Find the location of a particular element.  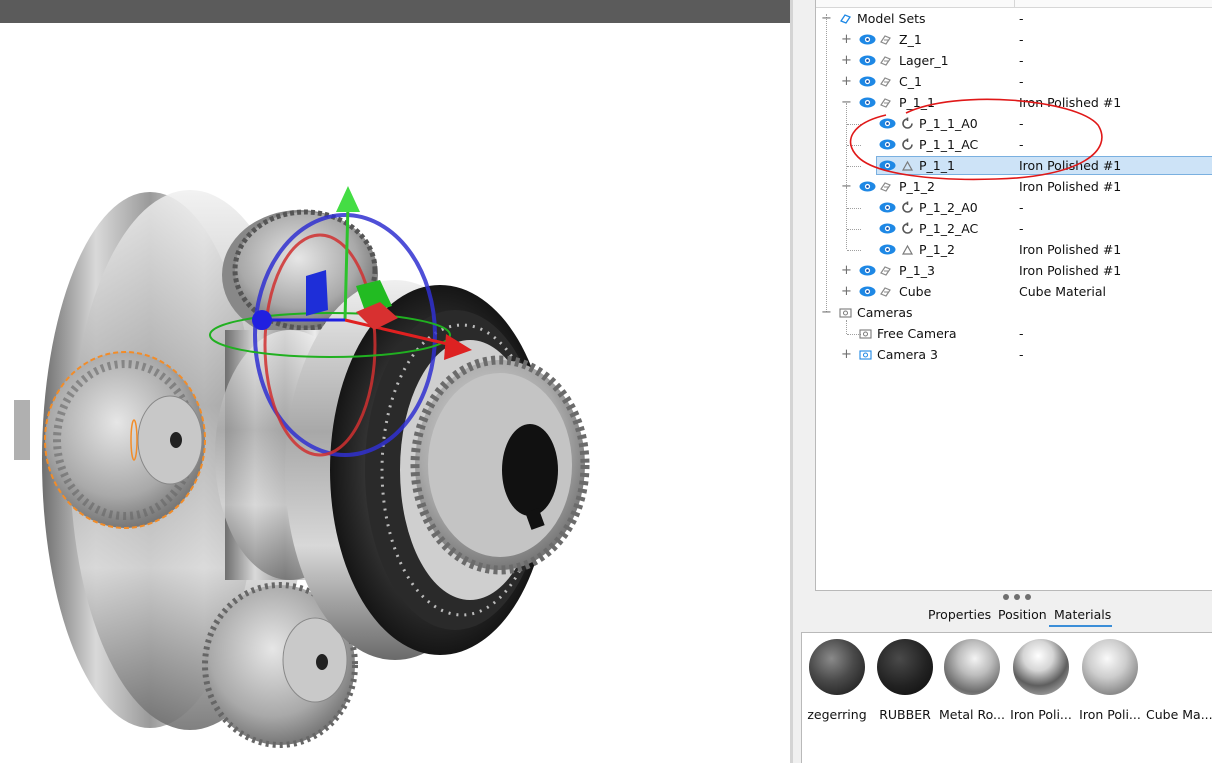

tree-row-p12-mesh: P_1_2 Iron Polished #1 is located at coordinates (1014, 249).